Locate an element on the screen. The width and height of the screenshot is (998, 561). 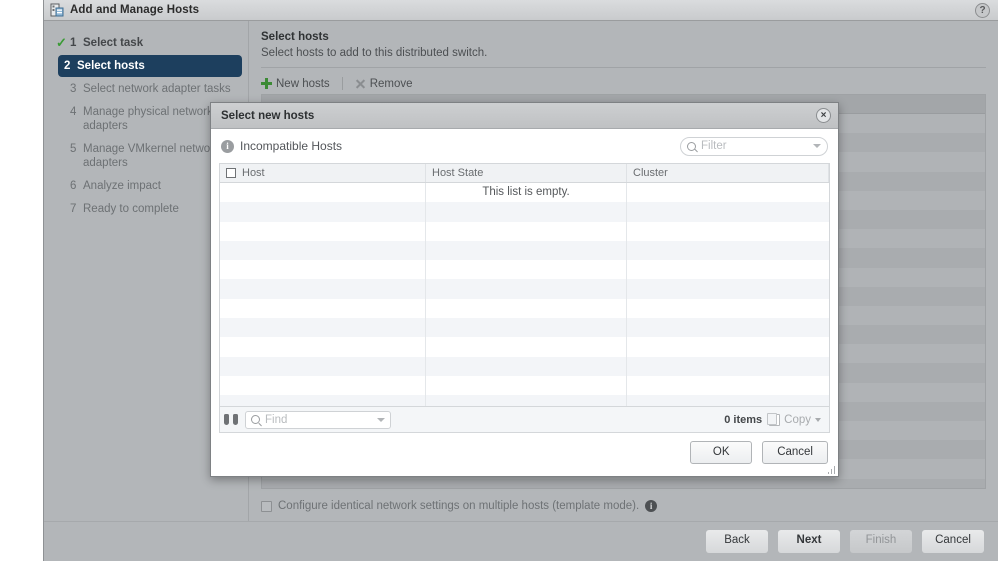
step-number: 5 is located at coordinates (73, 149).